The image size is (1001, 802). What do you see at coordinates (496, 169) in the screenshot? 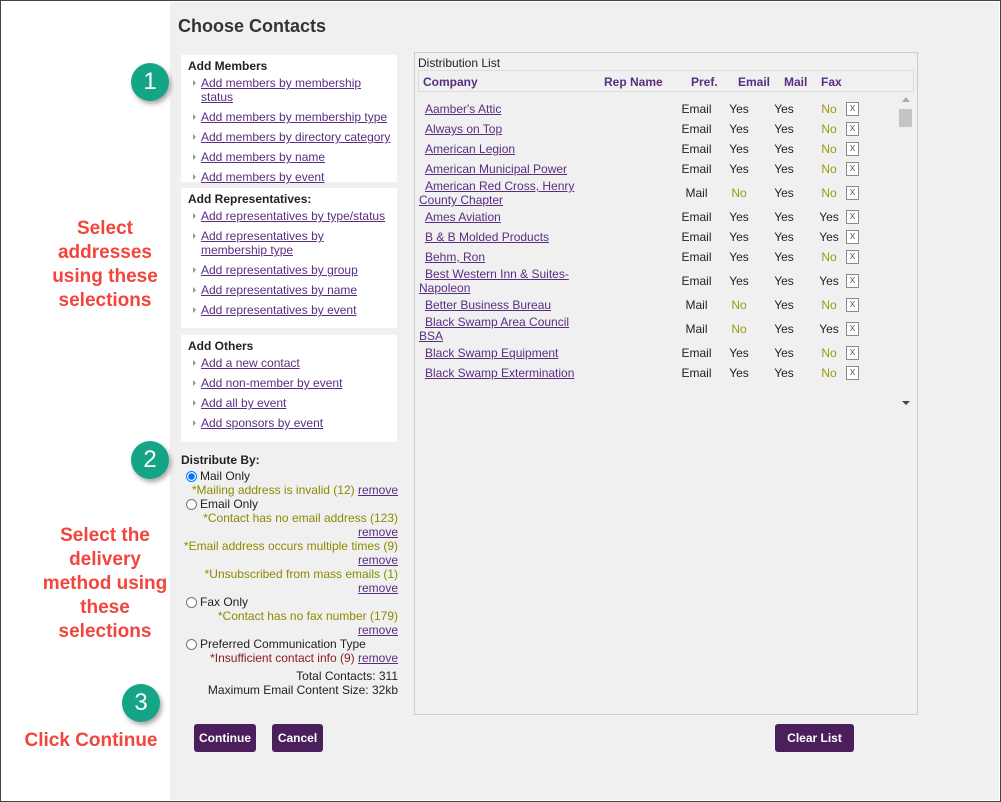
I see `company-link: American Municipal Power` at bounding box center [496, 169].